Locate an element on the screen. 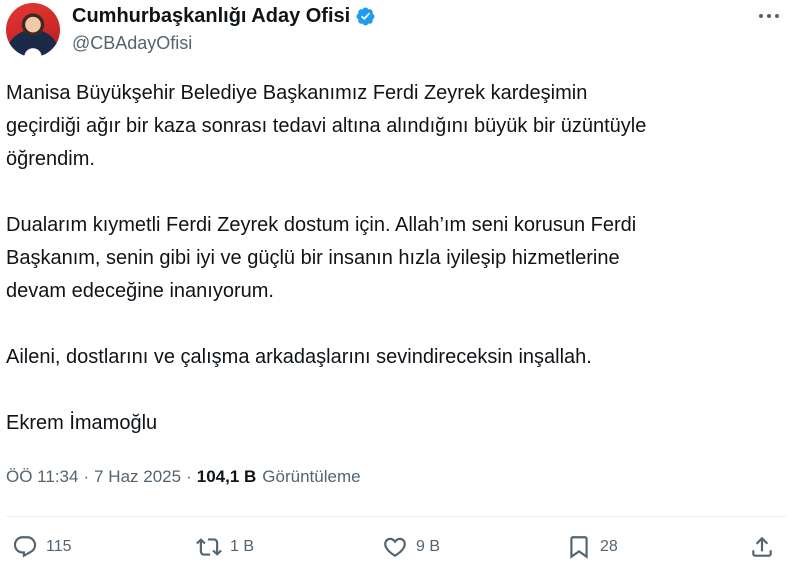 The height and width of the screenshot is (577, 793). tweet-time: ÖÖ 11:34 is located at coordinates (42, 477).